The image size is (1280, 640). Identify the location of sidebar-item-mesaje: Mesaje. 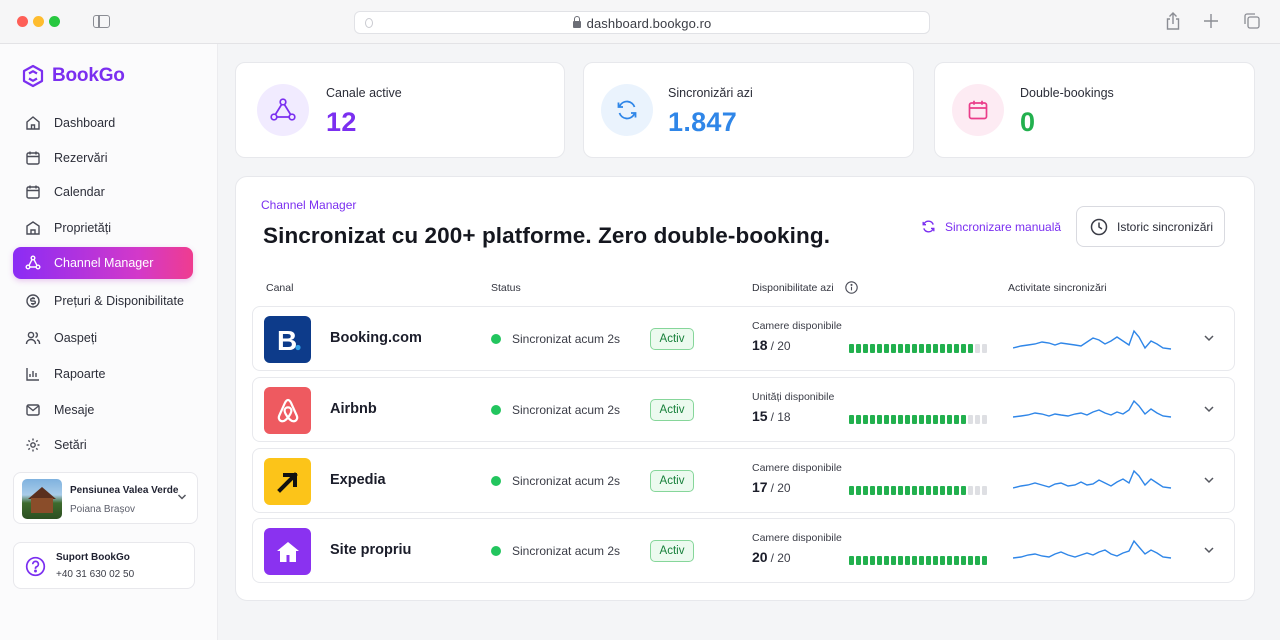
(103, 410).